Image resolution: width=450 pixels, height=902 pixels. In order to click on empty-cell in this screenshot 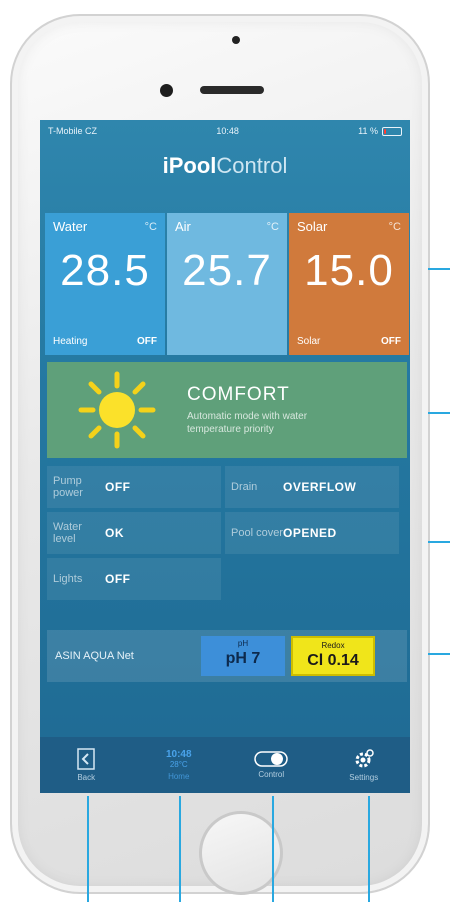, I will do `click(312, 579)`.